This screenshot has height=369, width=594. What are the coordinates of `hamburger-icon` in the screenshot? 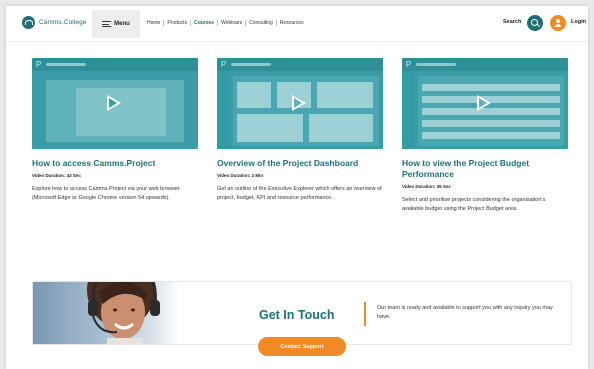 It's located at (107, 24).